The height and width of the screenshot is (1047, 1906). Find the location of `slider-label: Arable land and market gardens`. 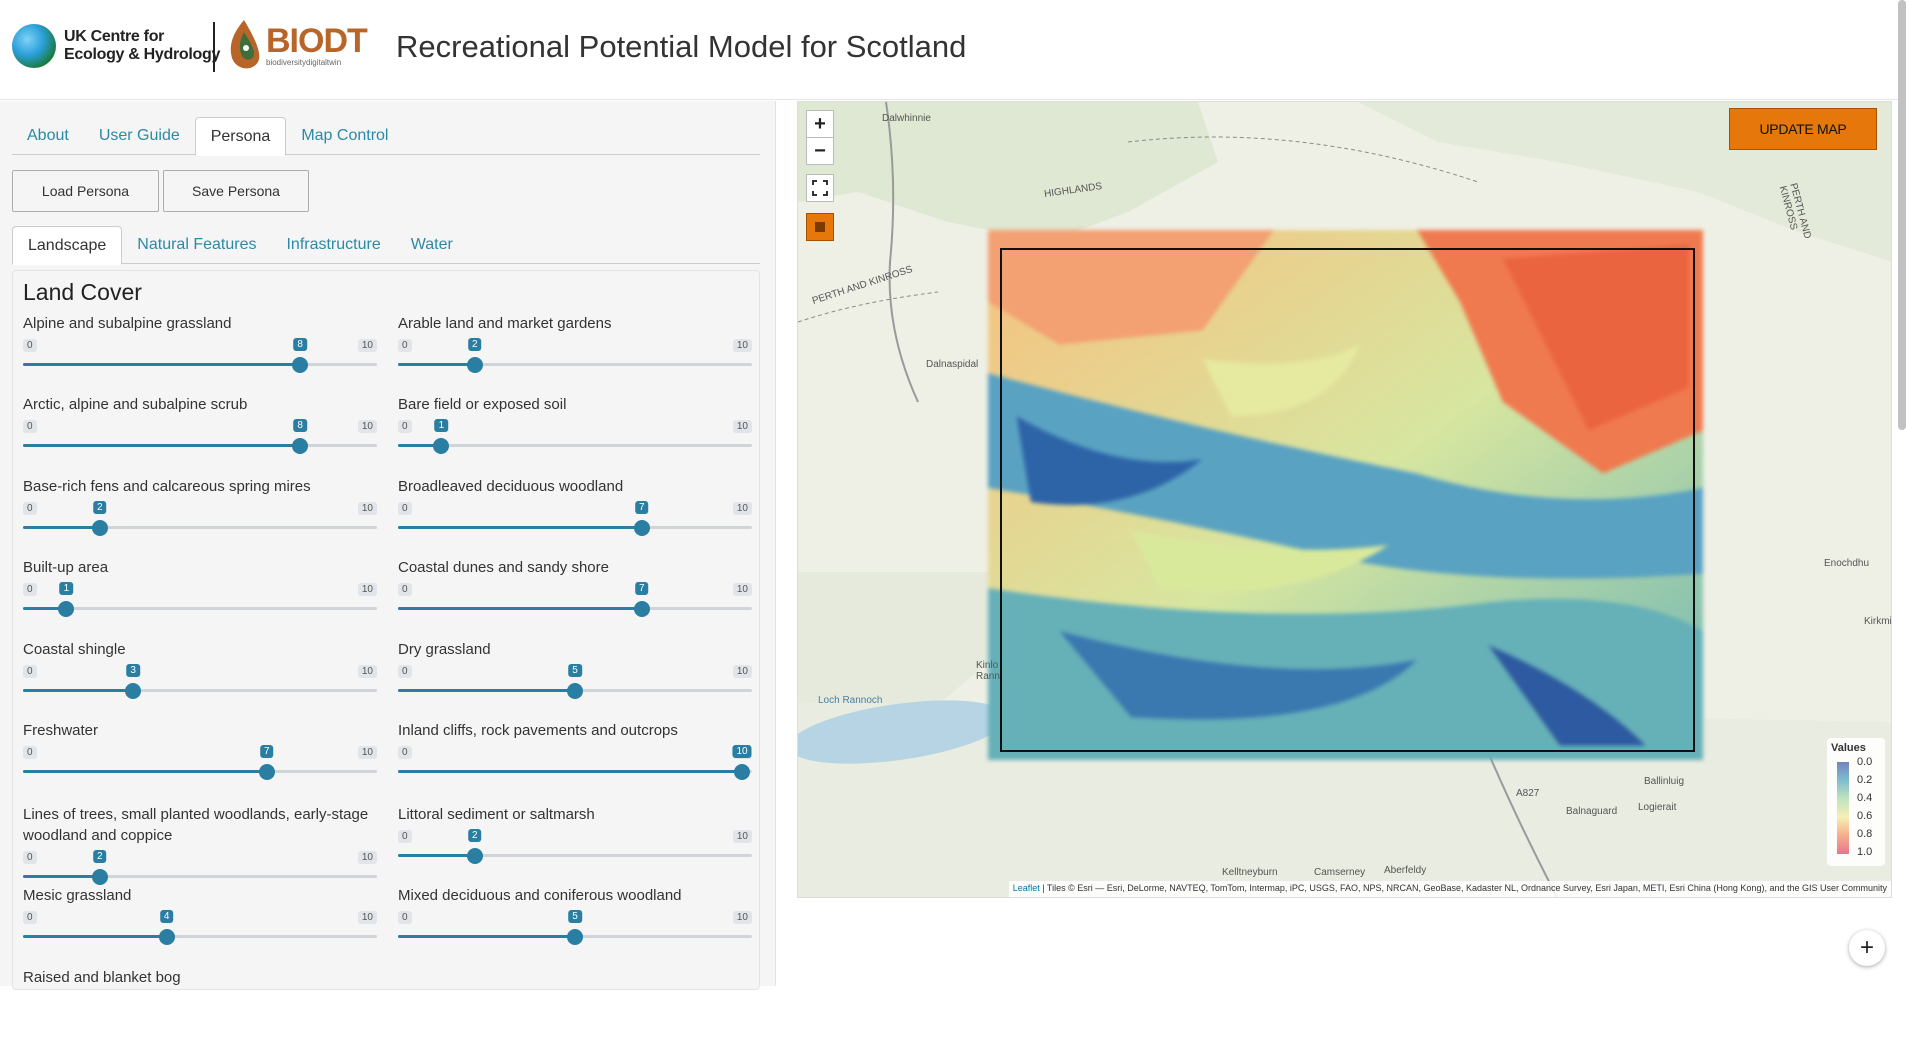

slider-label: Arable land and market gardens is located at coordinates (505, 323).